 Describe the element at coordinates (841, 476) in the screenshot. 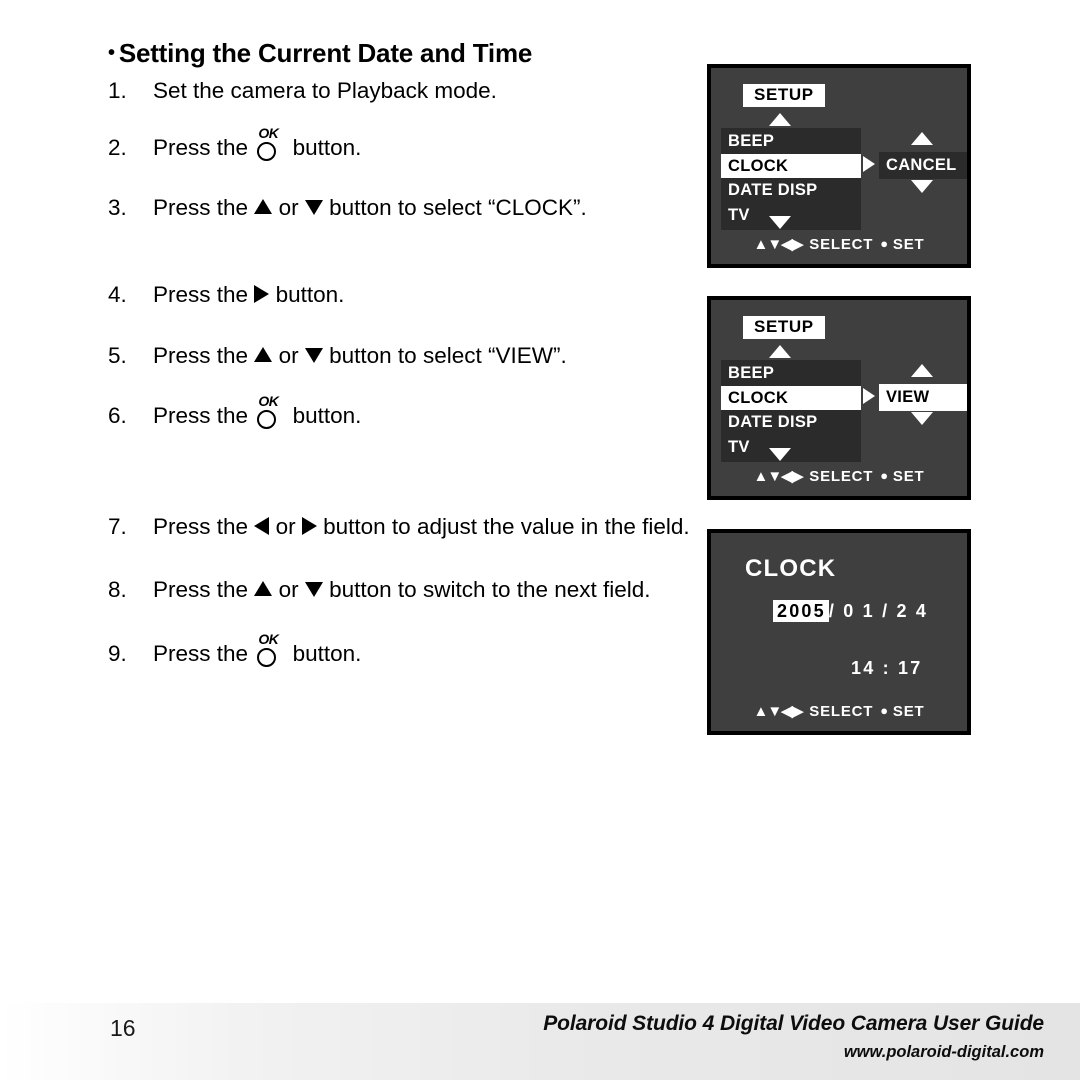

I see `hint-select-label: SELECT` at that location.